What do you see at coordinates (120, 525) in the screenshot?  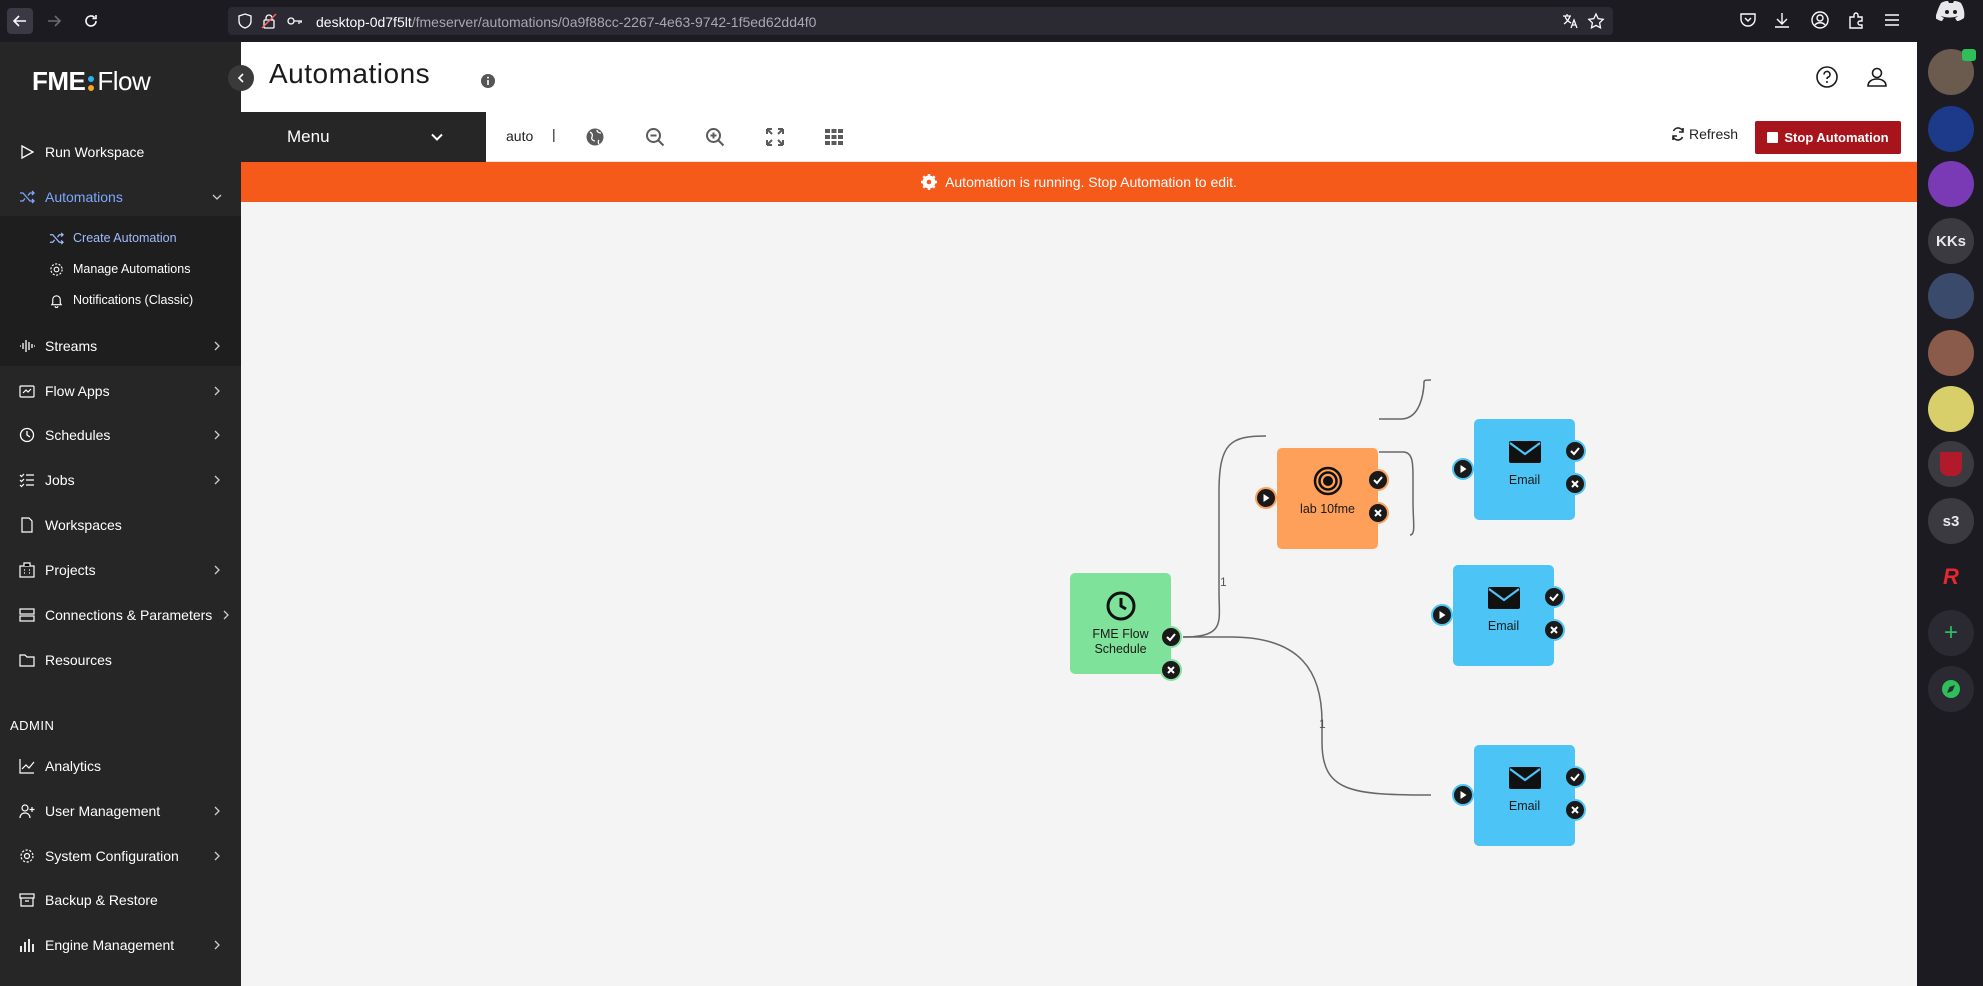 I see `sidebar-item-workspaces: Workspaces` at bounding box center [120, 525].